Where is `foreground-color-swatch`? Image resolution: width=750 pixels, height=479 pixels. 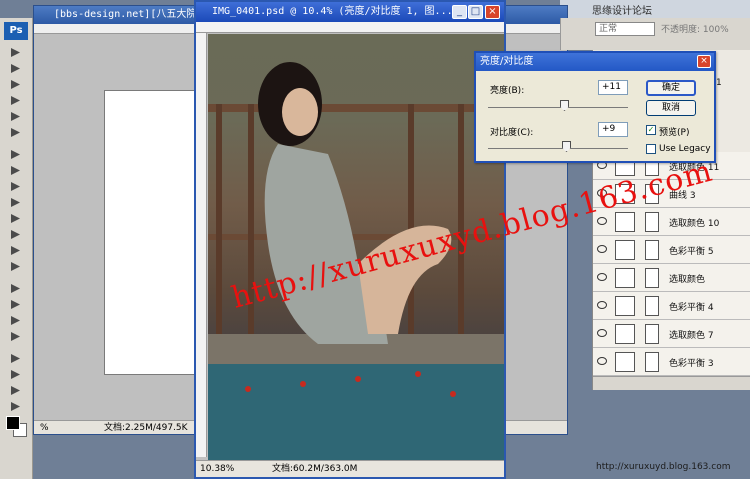 foreground-color-swatch is located at coordinates (13, 423).